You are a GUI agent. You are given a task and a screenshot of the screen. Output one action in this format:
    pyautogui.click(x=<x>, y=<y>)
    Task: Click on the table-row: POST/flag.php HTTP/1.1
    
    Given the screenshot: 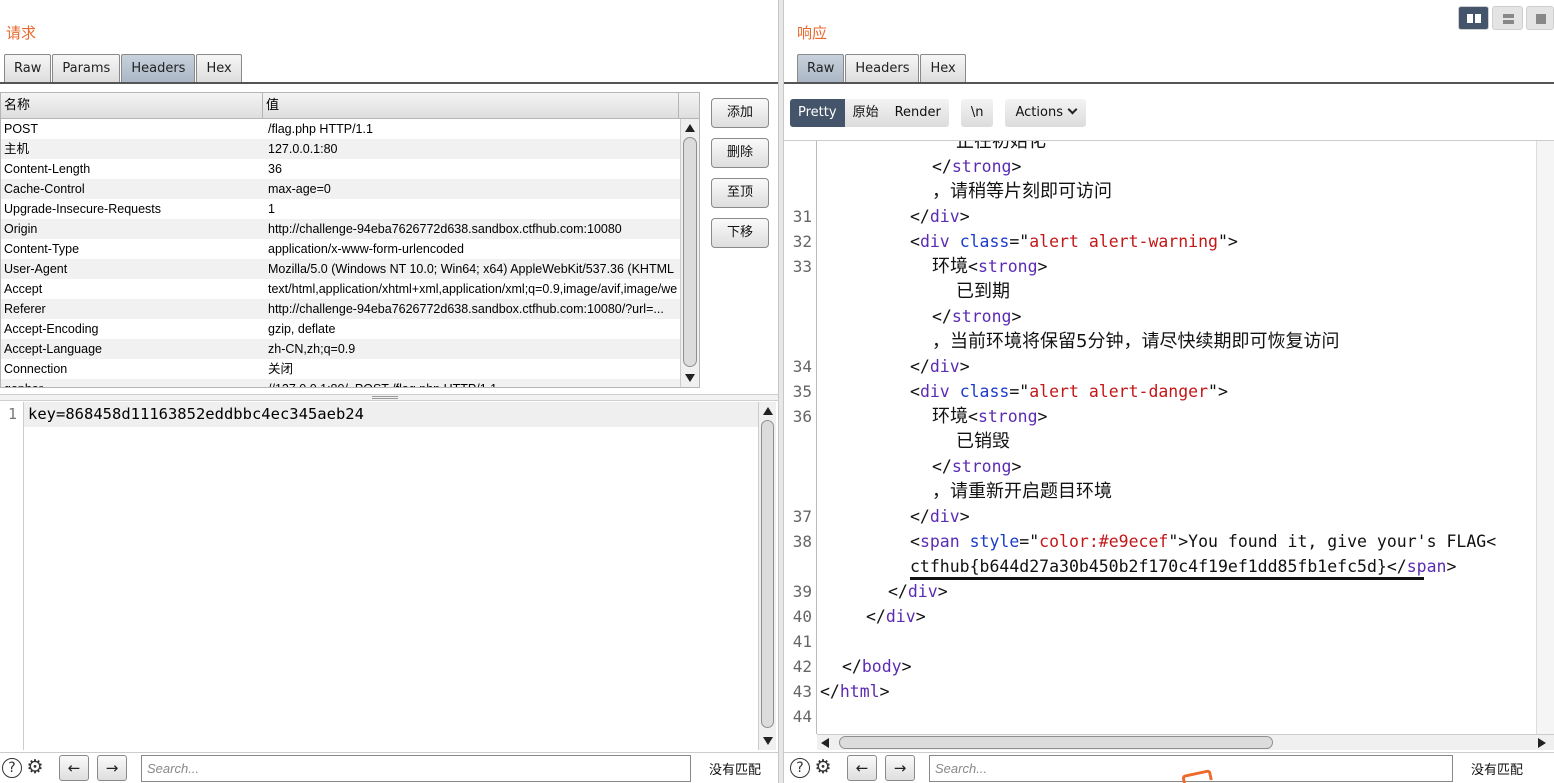 What is the action you would take?
    pyautogui.click(x=350, y=129)
    